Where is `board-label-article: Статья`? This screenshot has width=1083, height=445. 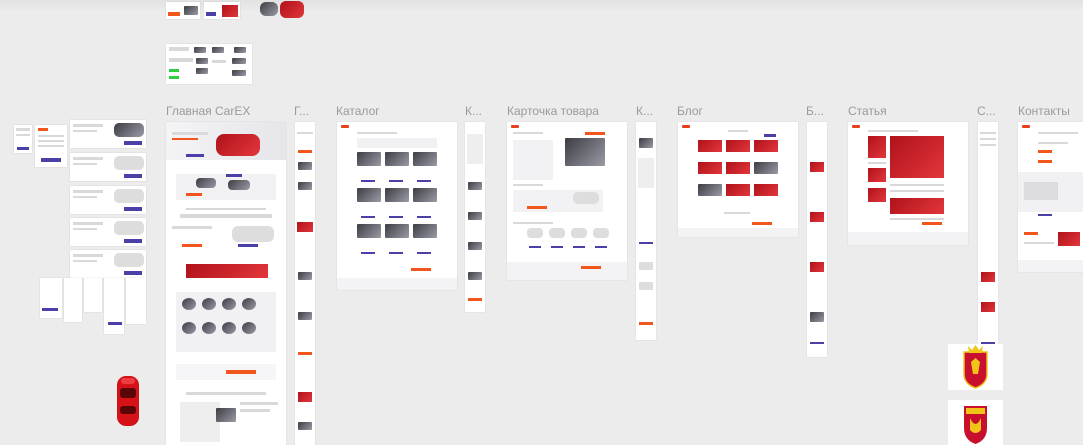 board-label-article: Статья is located at coordinates (867, 111).